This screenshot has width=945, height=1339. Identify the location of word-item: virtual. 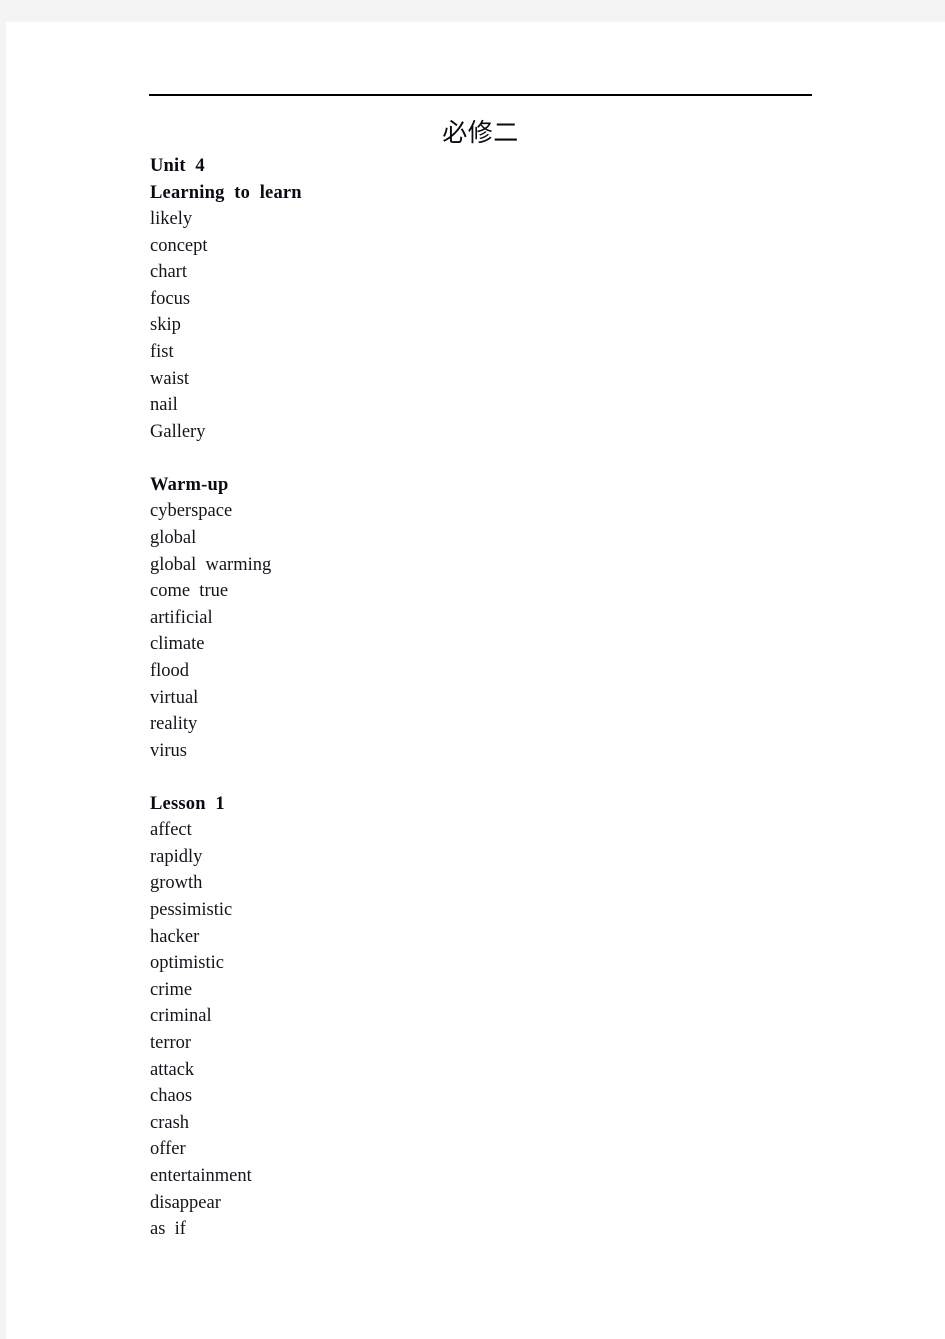
(174, 697).